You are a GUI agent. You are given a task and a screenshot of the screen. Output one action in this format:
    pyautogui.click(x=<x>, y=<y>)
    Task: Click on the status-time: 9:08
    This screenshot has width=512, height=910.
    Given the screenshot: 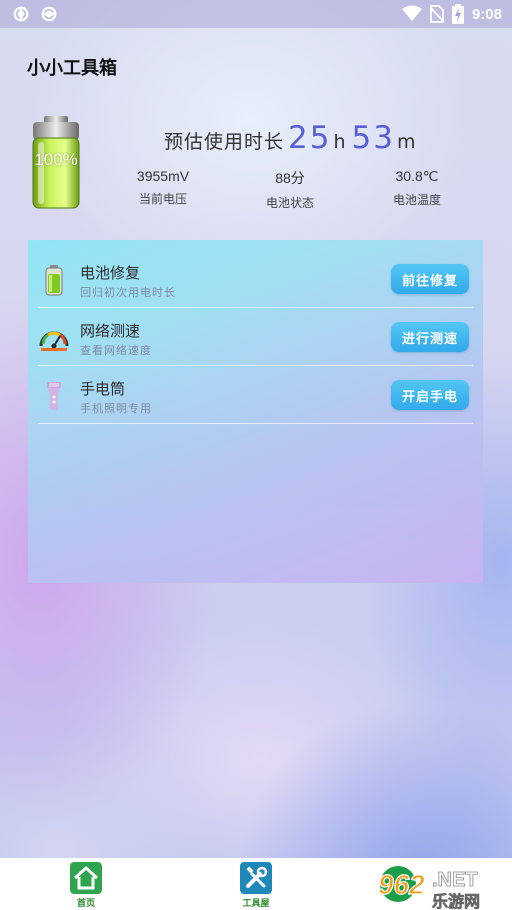 What is the action you would take?
    pyautogui.click(x=486, y=14)
    